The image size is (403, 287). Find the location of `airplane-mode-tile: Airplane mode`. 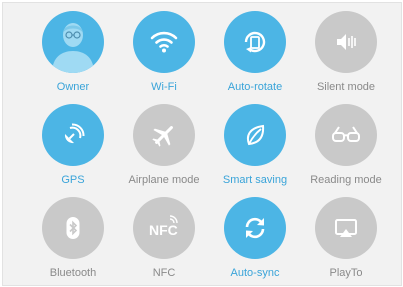

airplane-mode-tile: Airplane mode is located at coordinates (164, 149).